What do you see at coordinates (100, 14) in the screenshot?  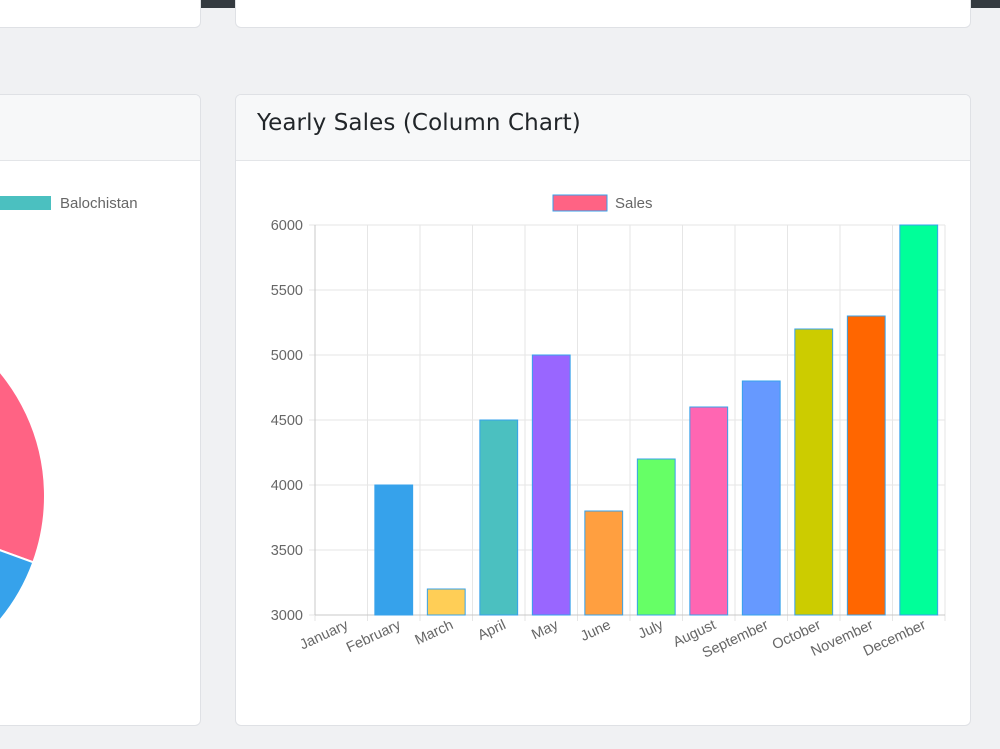 I see `top-left-card` at bounding box center [100, 14].